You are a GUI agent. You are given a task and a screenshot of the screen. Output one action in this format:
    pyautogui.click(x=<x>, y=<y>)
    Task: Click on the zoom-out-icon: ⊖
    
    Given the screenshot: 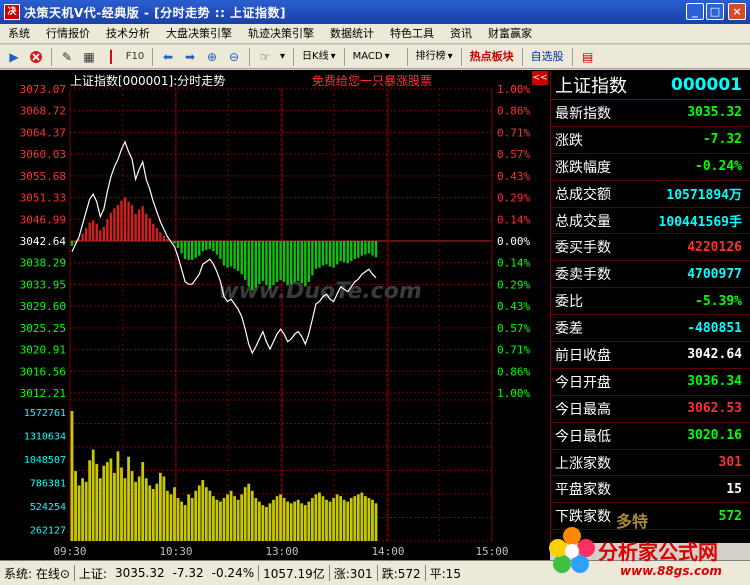 What is the action you would take?
    pyautogui.click(x=234, y=57)
    